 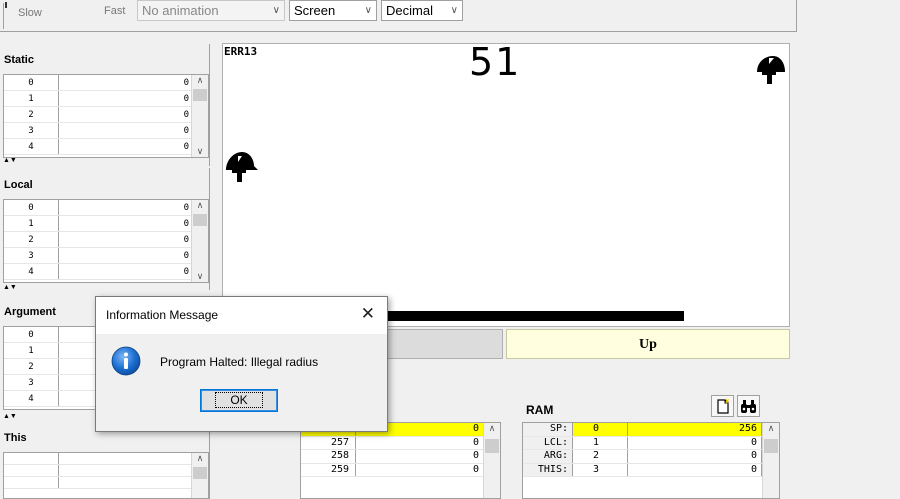 I want to click on ram-panel: RAM SP: 0 256 LCL: 1 0 ARG: 2 0 THIS: 3 0 ∧, so click(x=651, y=445).